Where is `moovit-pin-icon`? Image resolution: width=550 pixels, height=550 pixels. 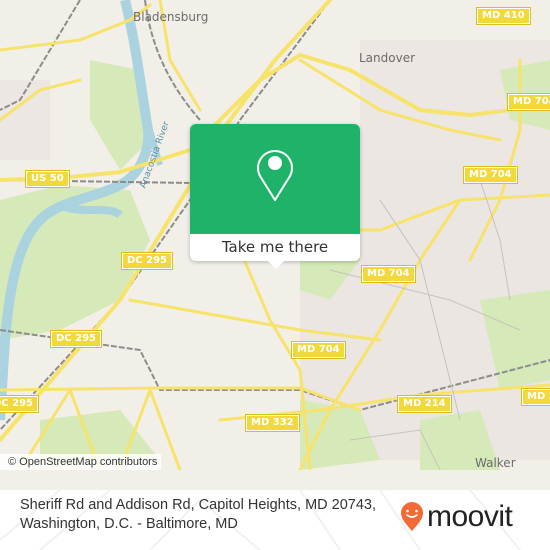
moovit-pin-icon is located at coordinates (412, 516).